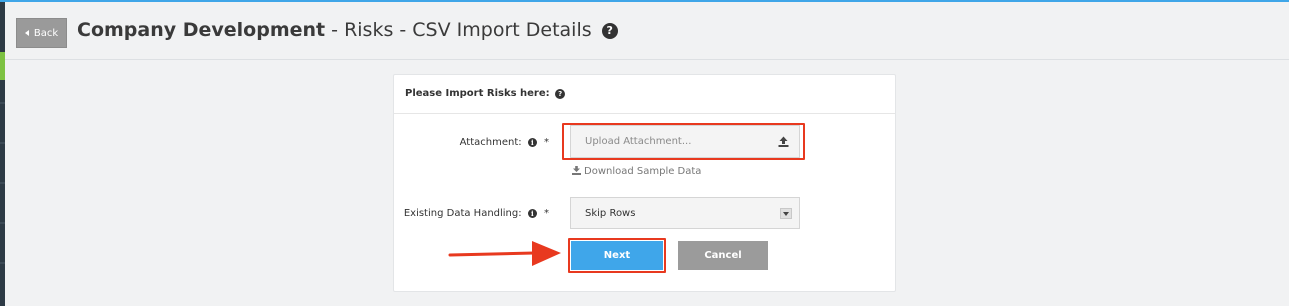 The image size is (1289, 306). I want to click on back-button: Back, so click(41, 33).